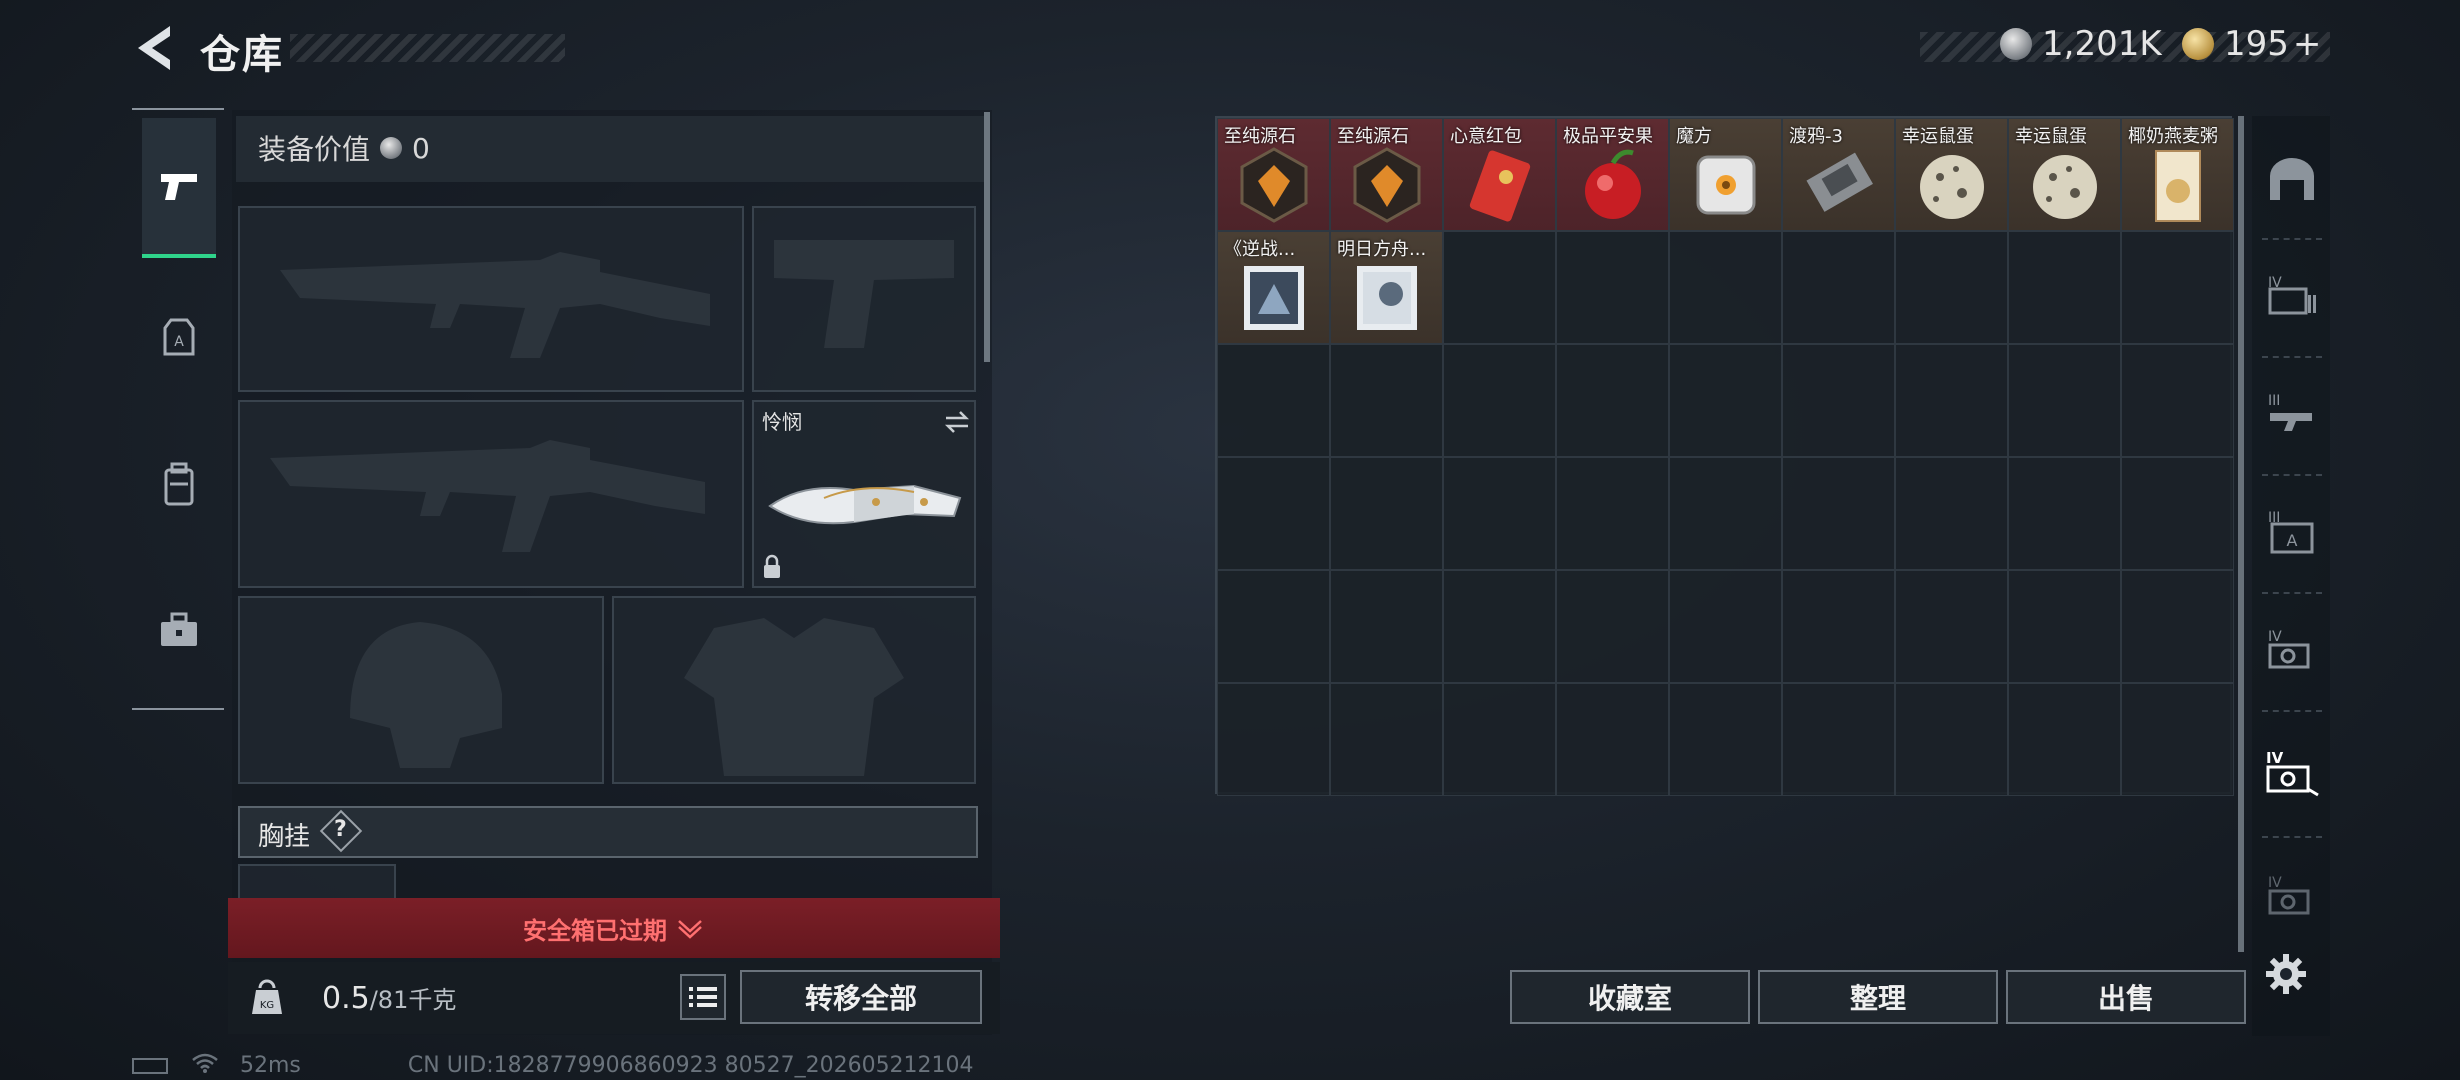 Image resolution: width=2460 pixels, height=1080 pixels. I want to click on inventory-item: 心意红包, so click(1499, 174).